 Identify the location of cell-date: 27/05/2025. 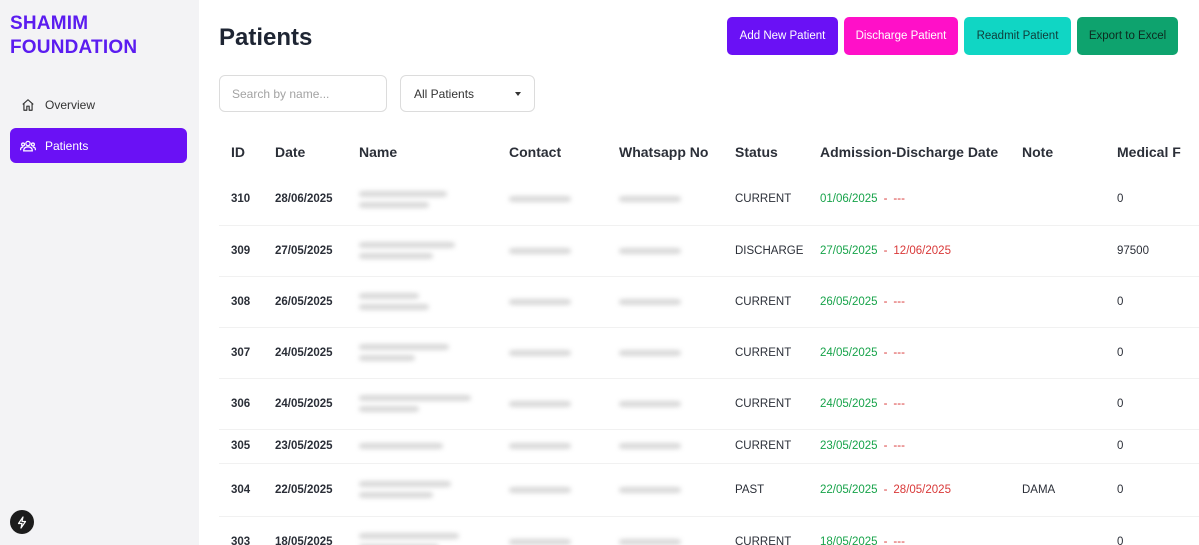
(305, 251).